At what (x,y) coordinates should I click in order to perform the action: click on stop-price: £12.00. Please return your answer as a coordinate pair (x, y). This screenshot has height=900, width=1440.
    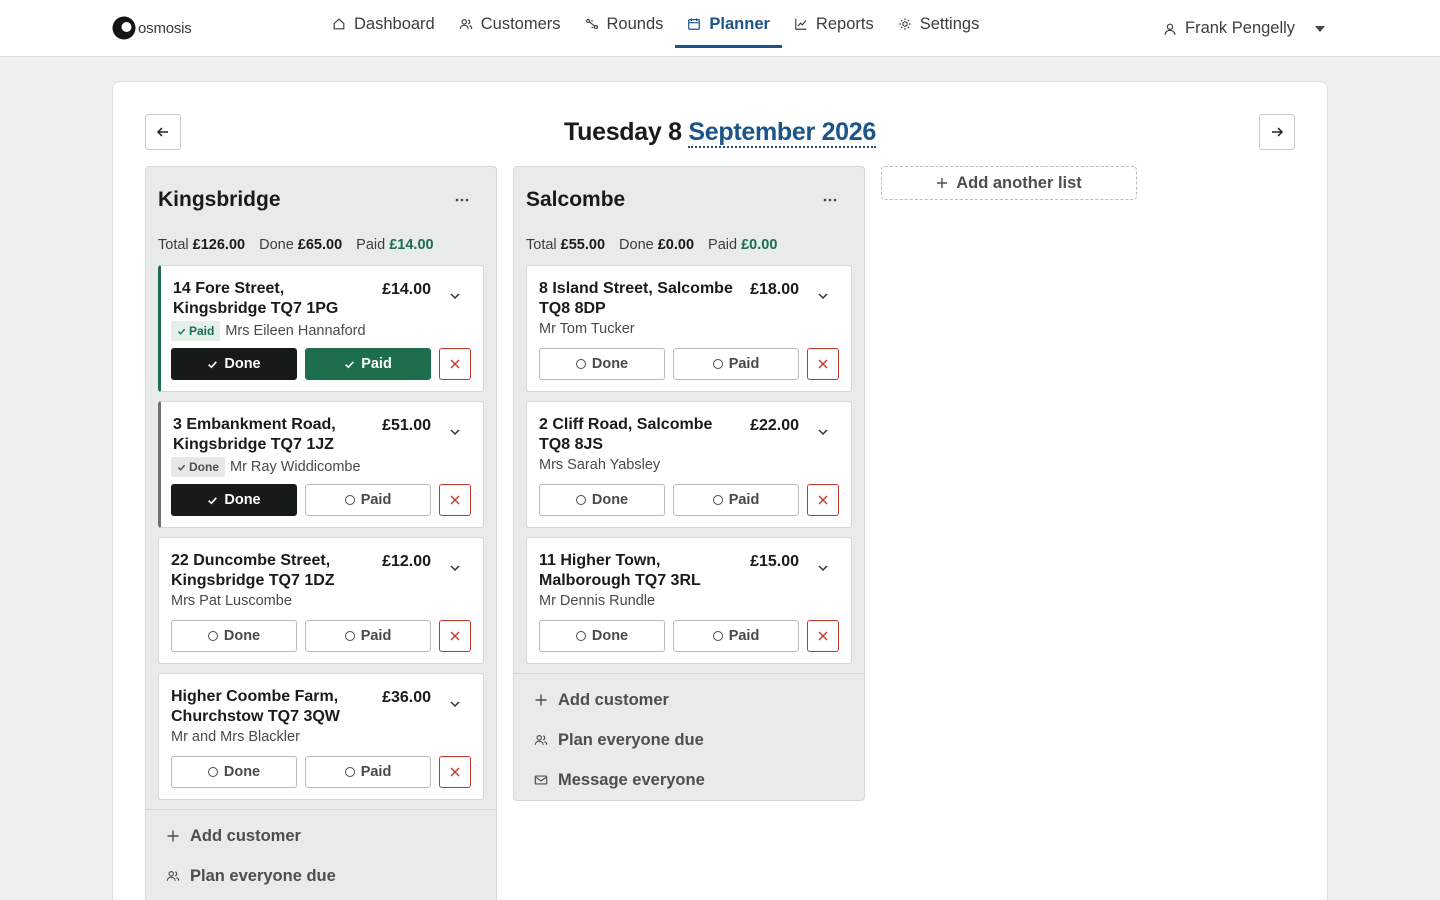
    Looking at the image, I should click on (406, 561).